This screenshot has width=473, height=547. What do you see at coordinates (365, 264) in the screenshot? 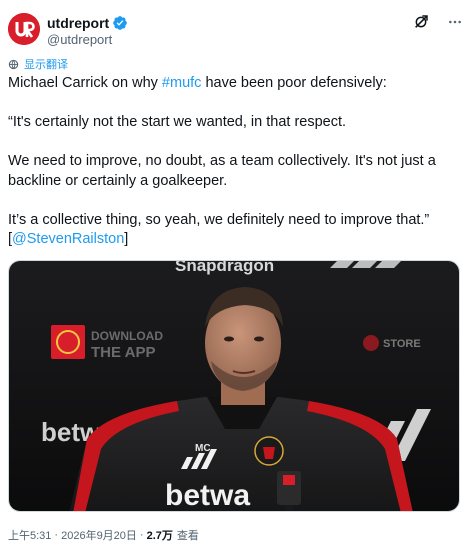
I see `adidas-stripes-top-icon` at bounding box center [365, 264].